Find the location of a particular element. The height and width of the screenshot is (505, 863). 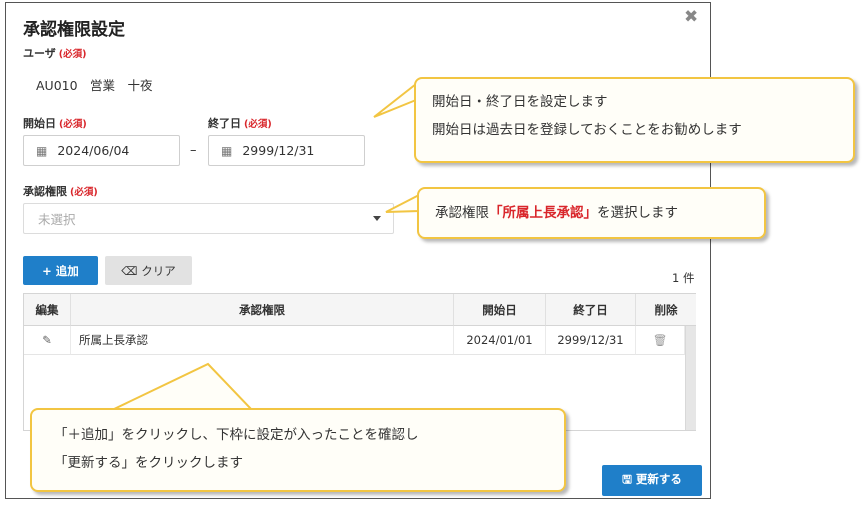

add-callout-line2: 「更新する」をクリックします is located at coordinates (148, 463).